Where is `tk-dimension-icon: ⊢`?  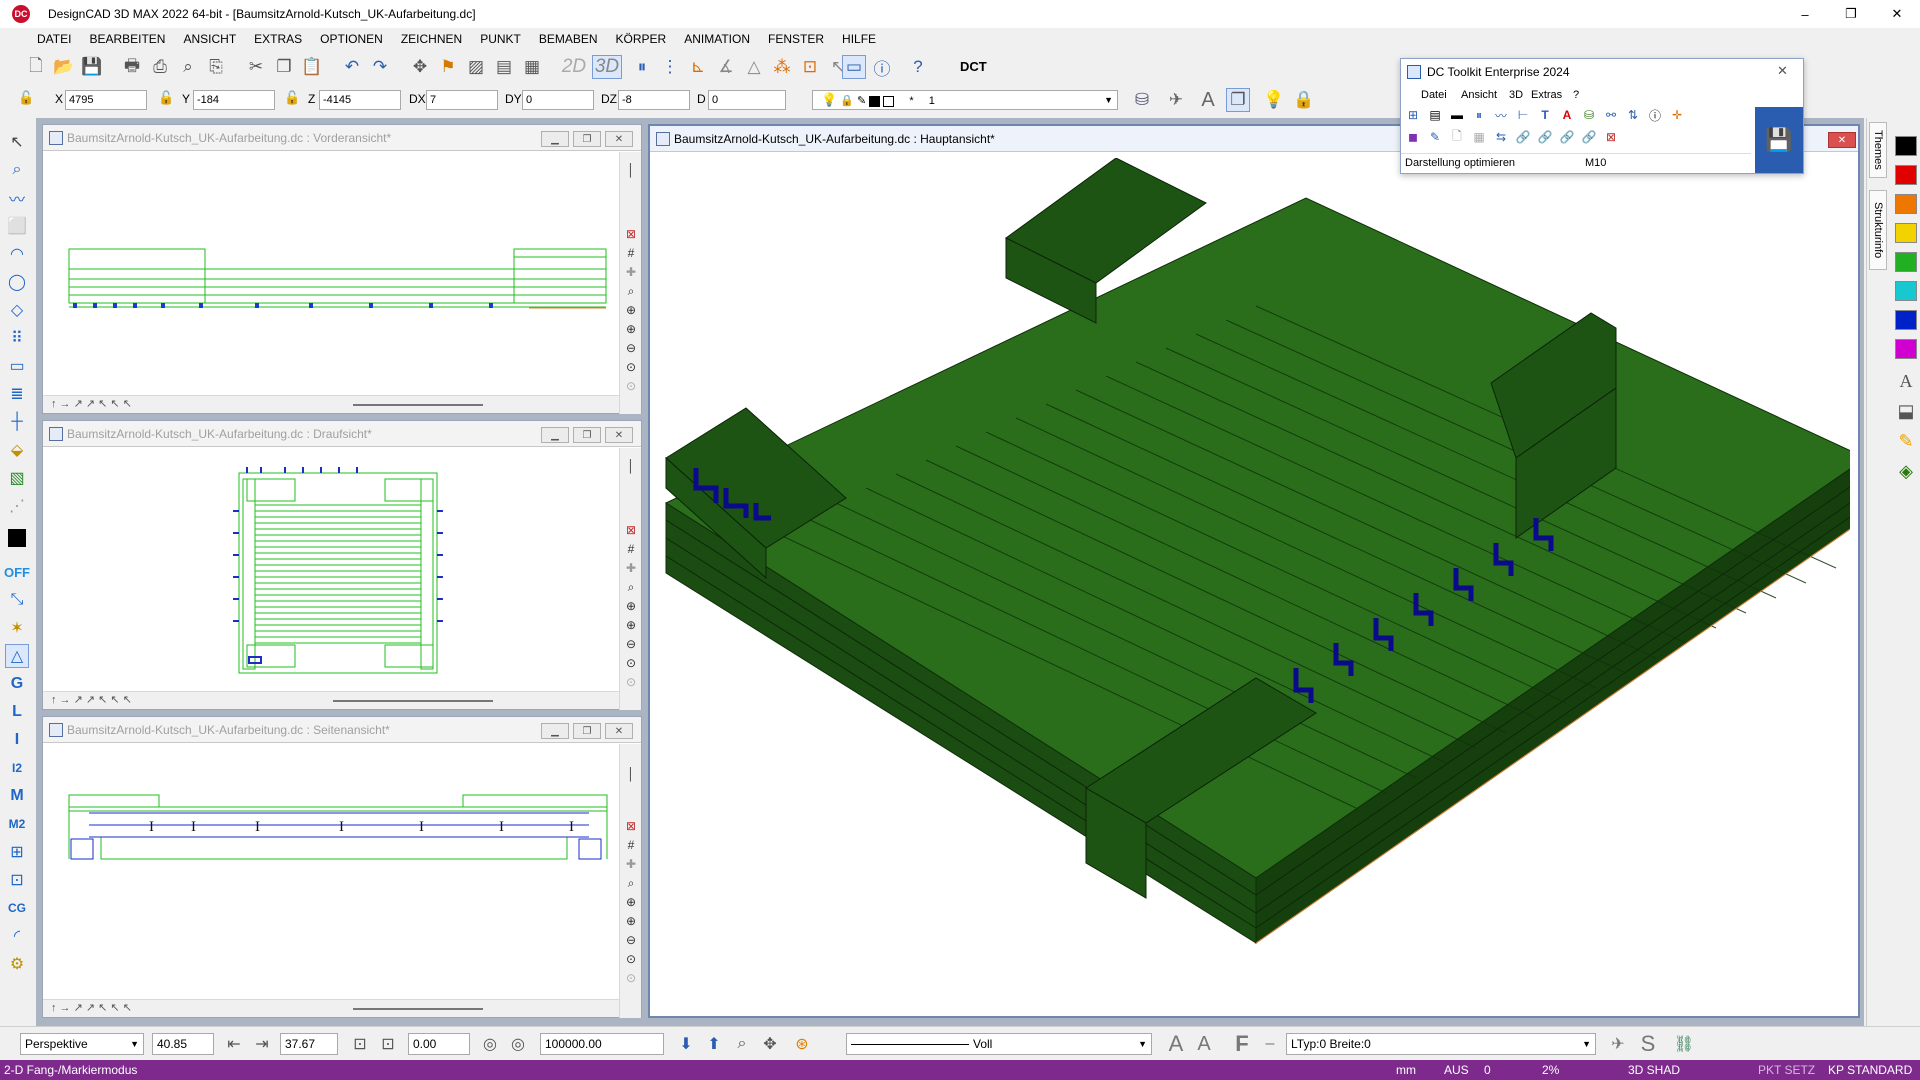
tk-dimension-icon: ⊢ is located at coordinates (1523, 115).